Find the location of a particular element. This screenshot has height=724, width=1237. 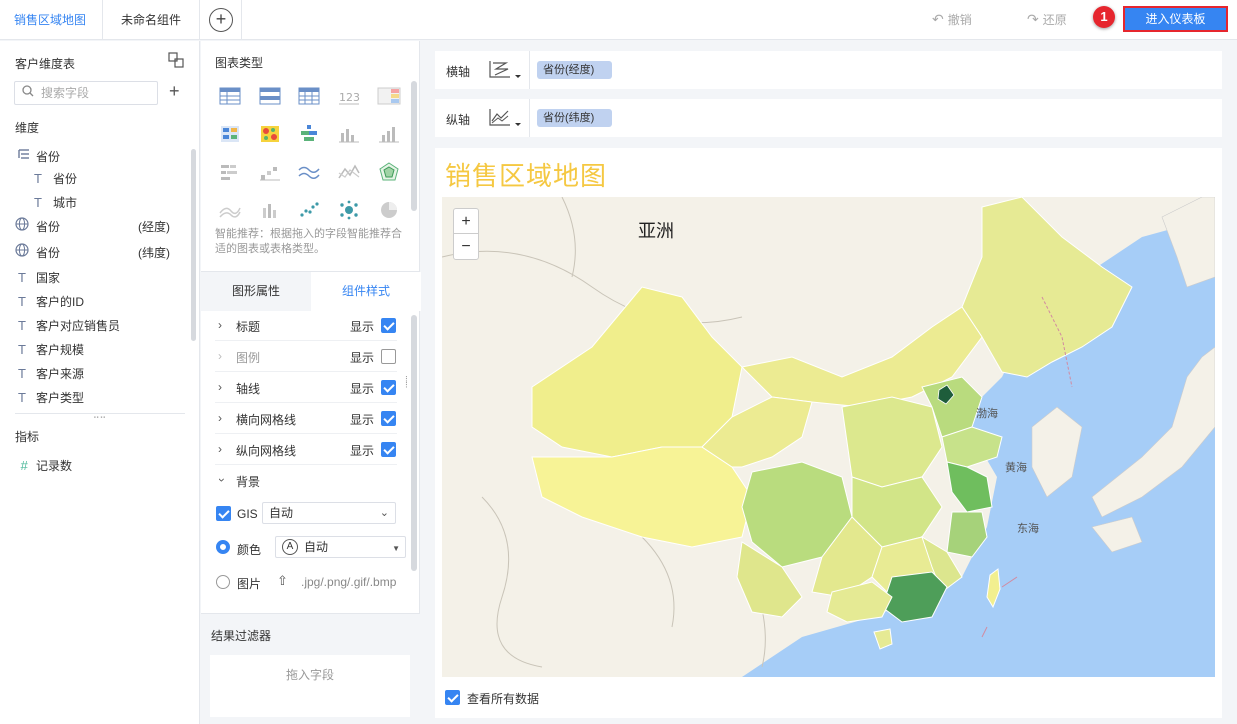

detail-table-icon is located at coordinates (309, 96).